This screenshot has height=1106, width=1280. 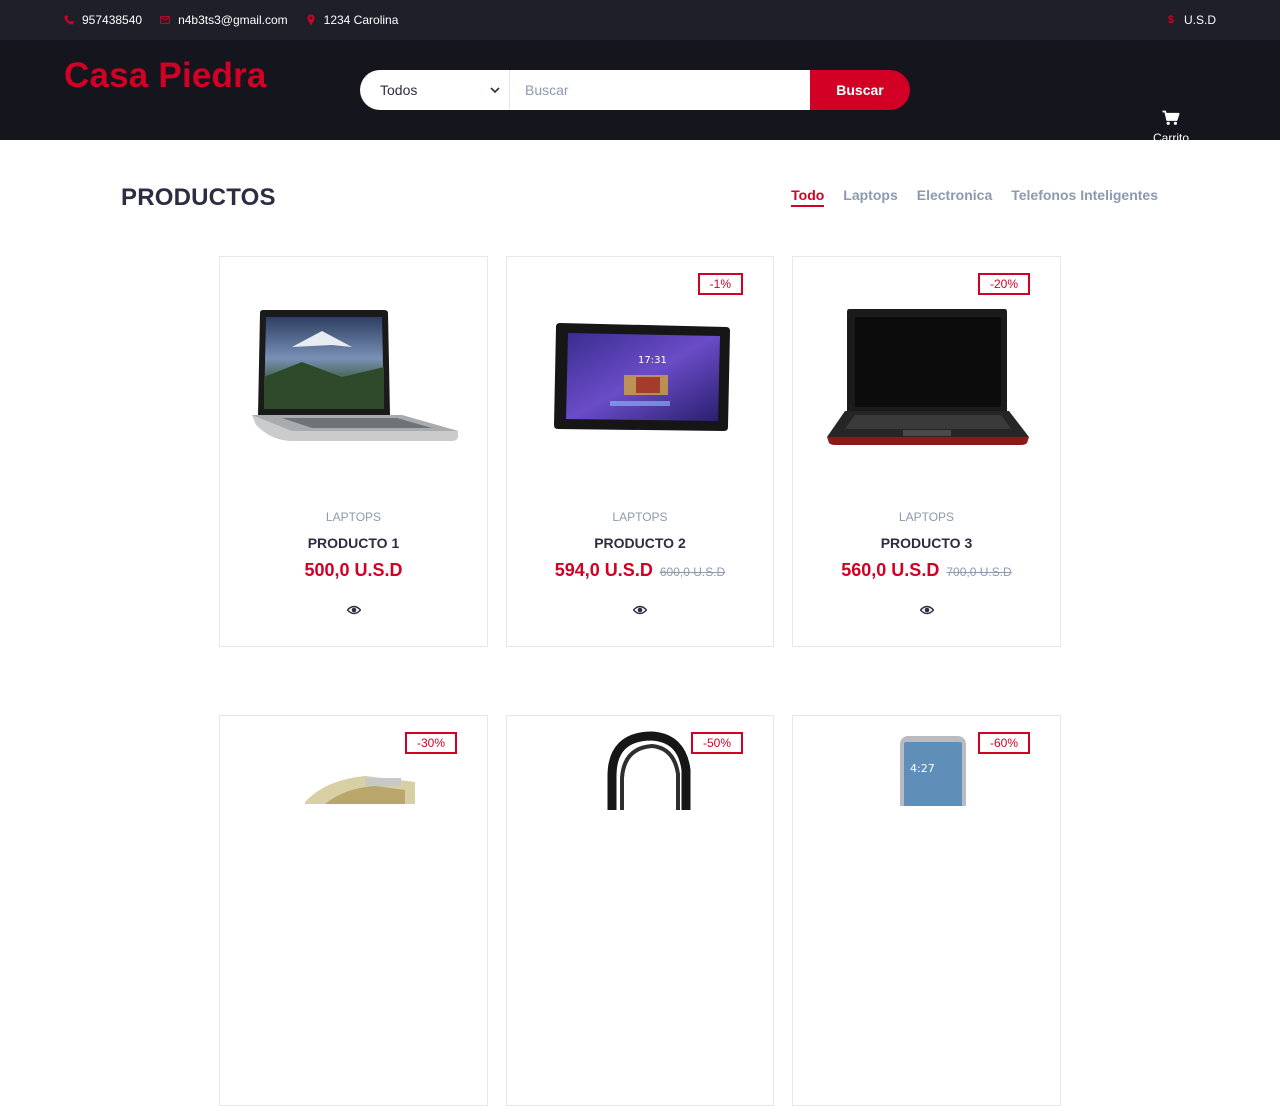 What do you see at coordinates (1170, 138) in the screenshot?
I see `cart-label: Carrito` at bounding box center [1170, 138].